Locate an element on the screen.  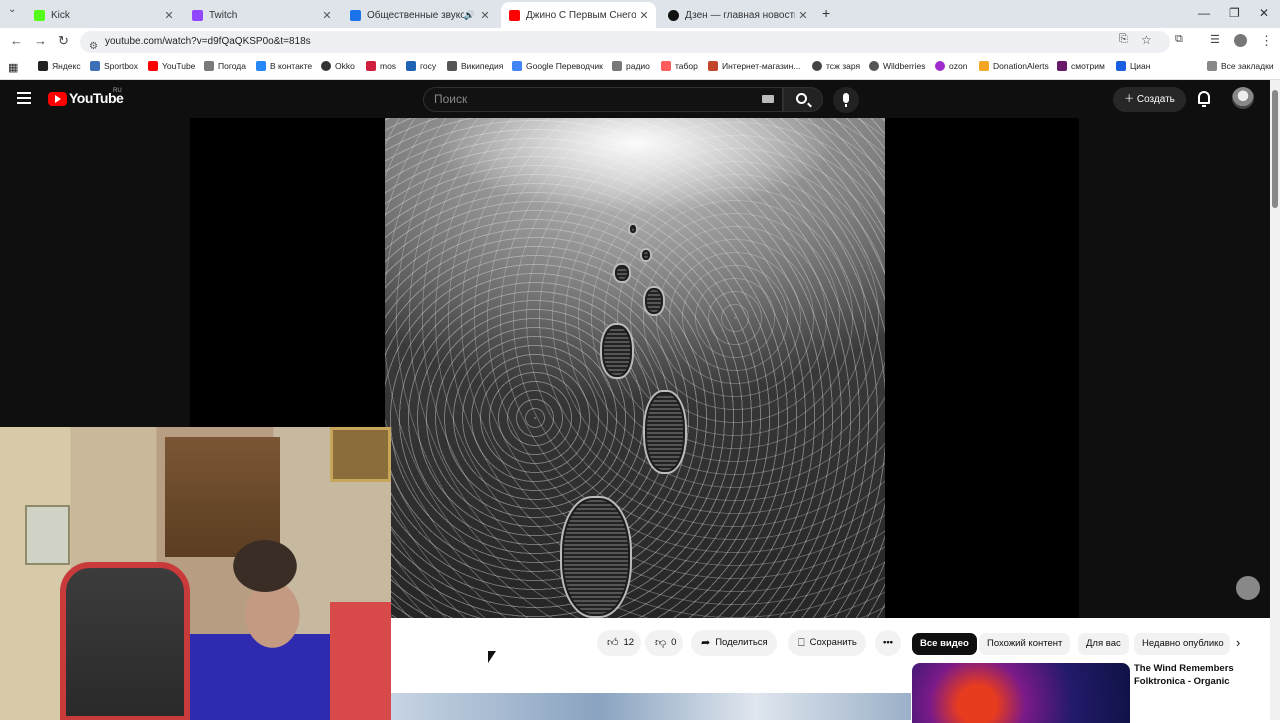
player-letterbox-right is located at coordinates (982, 368).